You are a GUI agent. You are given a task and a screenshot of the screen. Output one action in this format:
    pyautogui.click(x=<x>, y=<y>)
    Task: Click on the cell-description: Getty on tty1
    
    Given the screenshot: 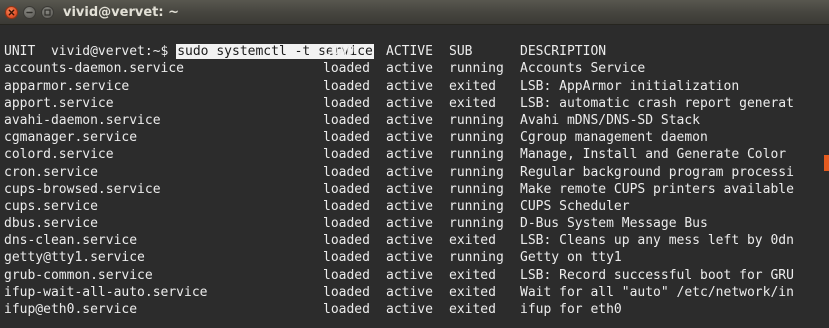 What is the action you would take?
    pyautogui.click(x=571, y=258)
    